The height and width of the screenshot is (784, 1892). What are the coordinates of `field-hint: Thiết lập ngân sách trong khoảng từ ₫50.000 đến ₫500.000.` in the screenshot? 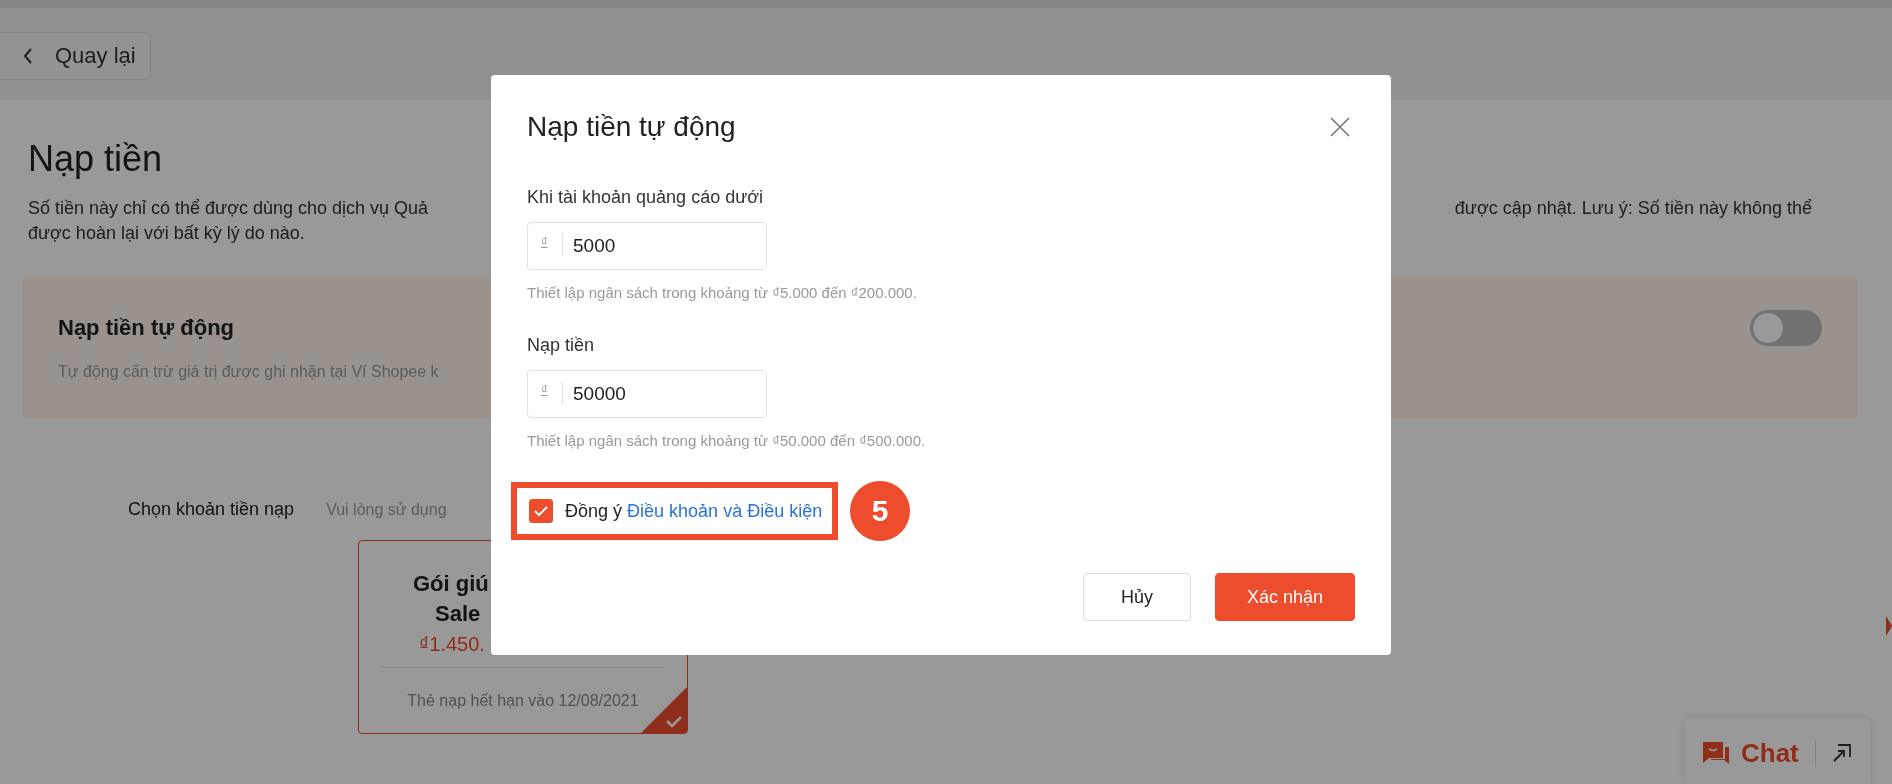 It's located at (727, 440).